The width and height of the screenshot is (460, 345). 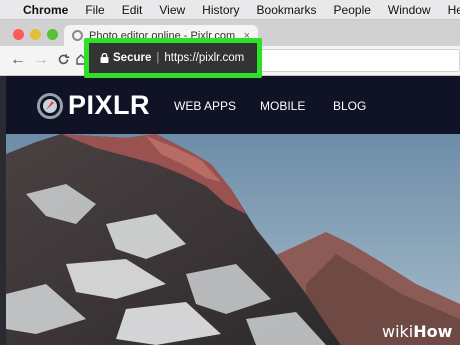 What do you see at coordinates (132, 10) in the screenshot?
I see `menu-edit: Edit` at bounding box center [132, 10].